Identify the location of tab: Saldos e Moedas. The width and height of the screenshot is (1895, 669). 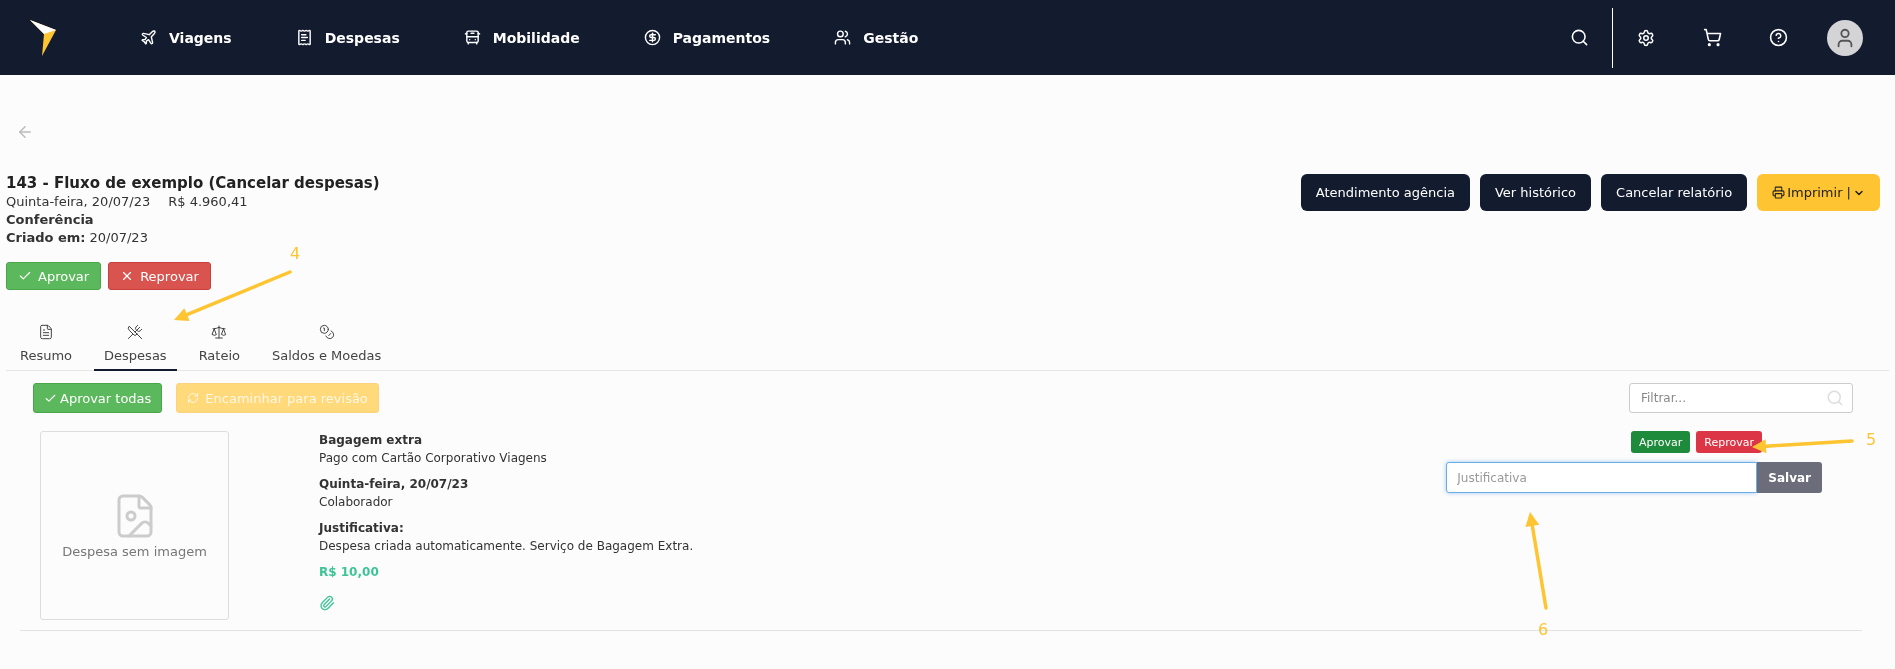
(327, 344).